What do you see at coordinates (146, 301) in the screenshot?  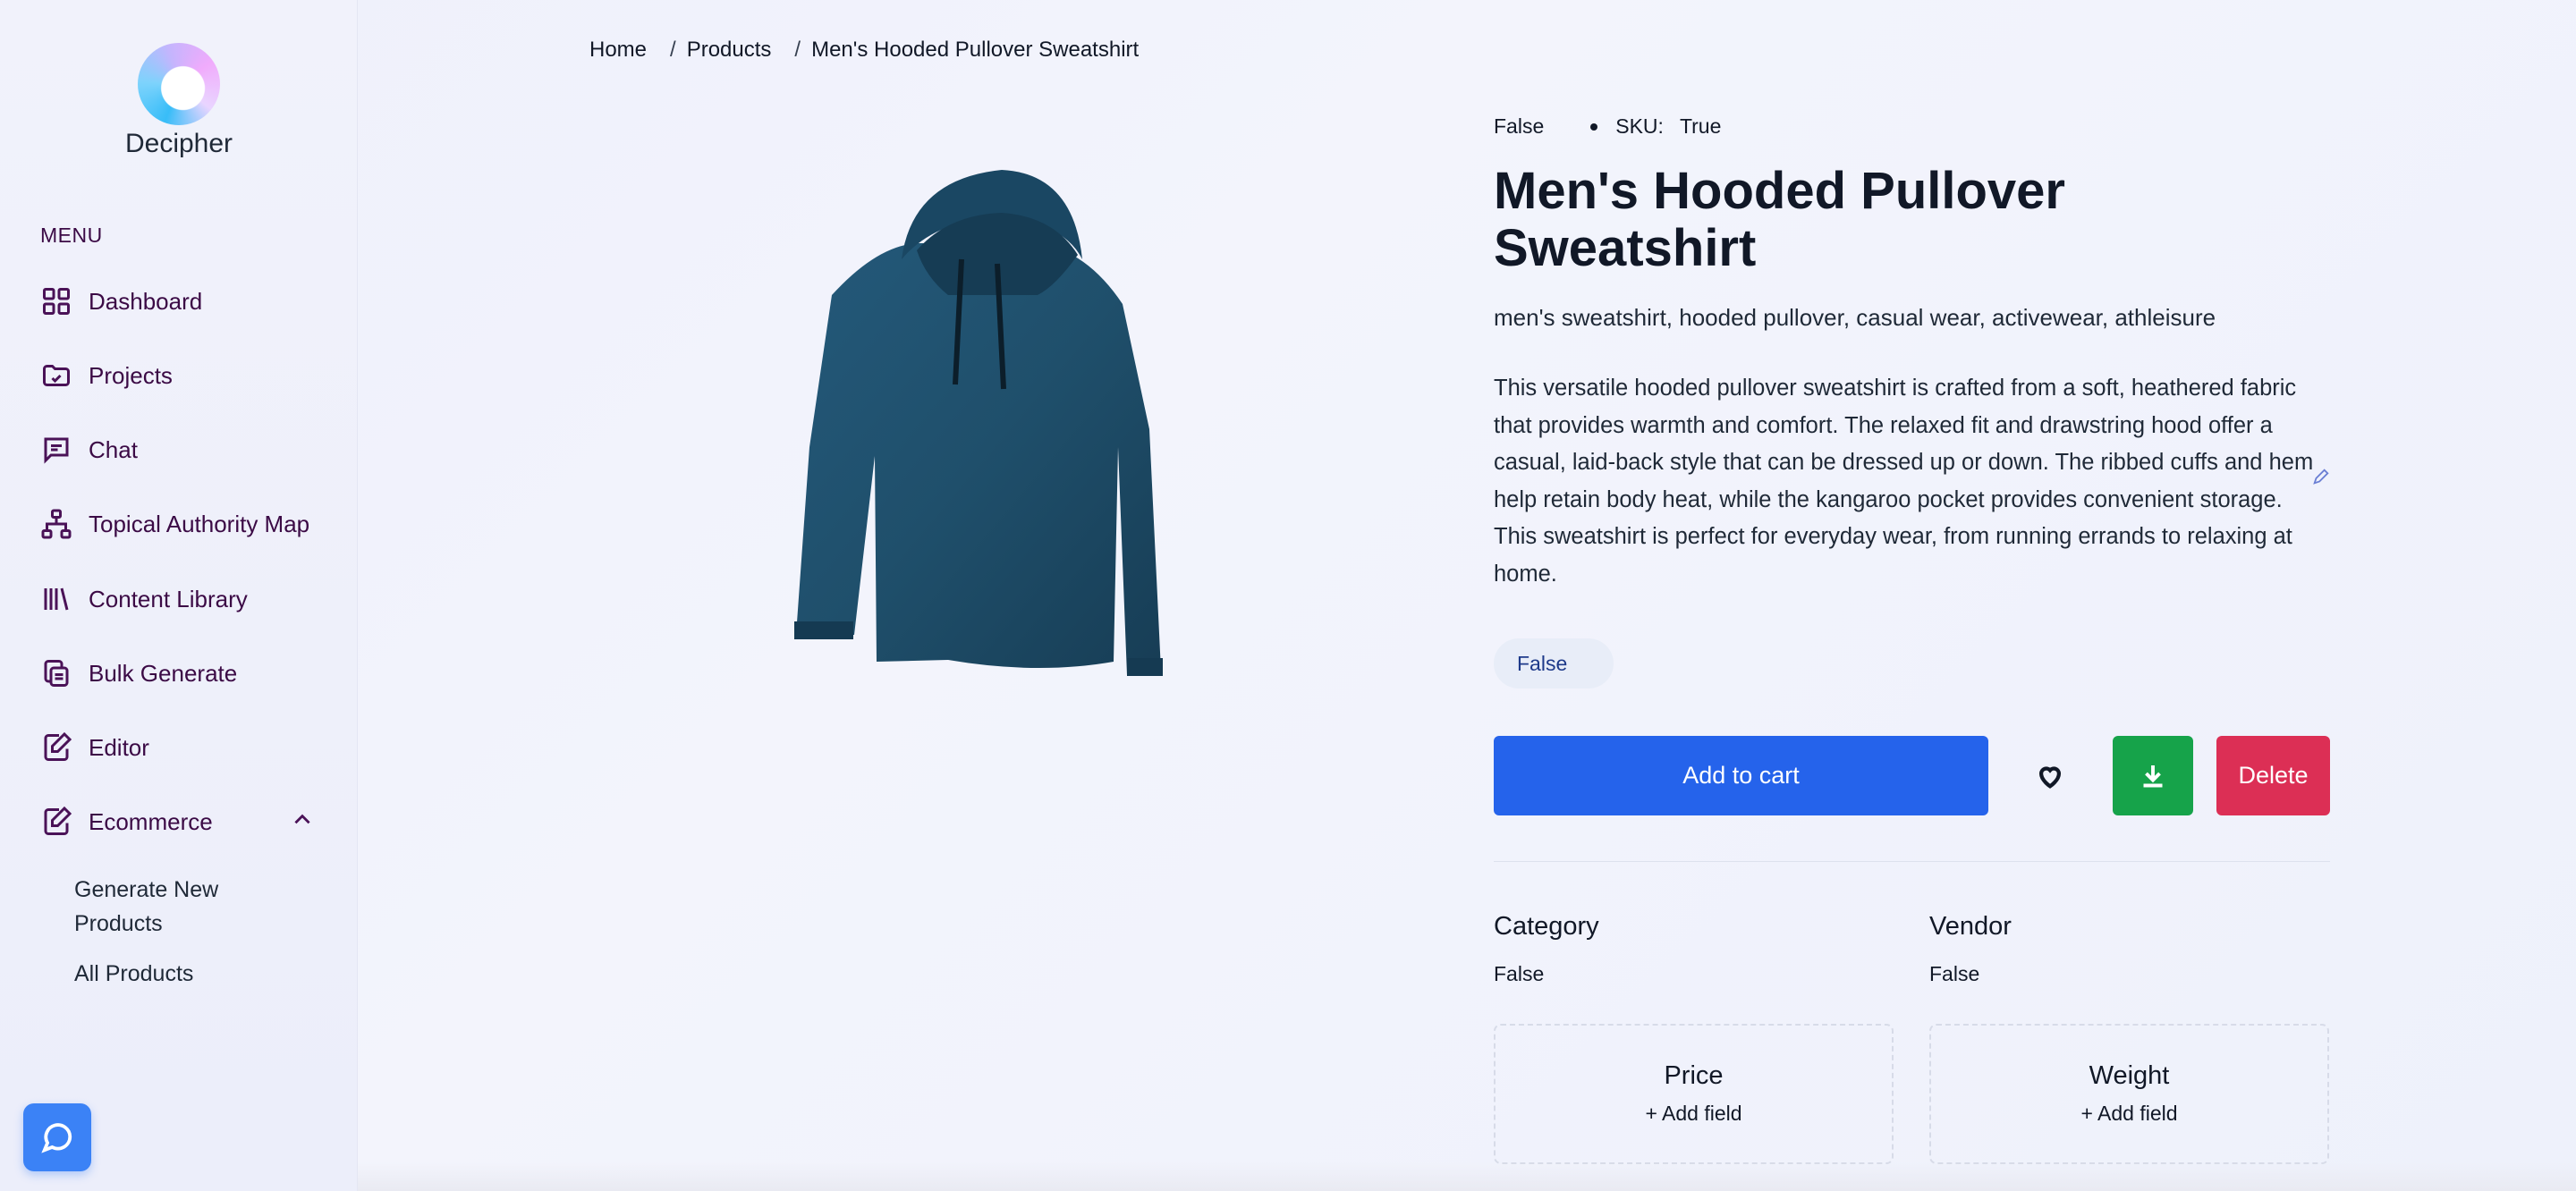 I see `sidebar-item-label: Dashboard` at bounding box center [146, 301].